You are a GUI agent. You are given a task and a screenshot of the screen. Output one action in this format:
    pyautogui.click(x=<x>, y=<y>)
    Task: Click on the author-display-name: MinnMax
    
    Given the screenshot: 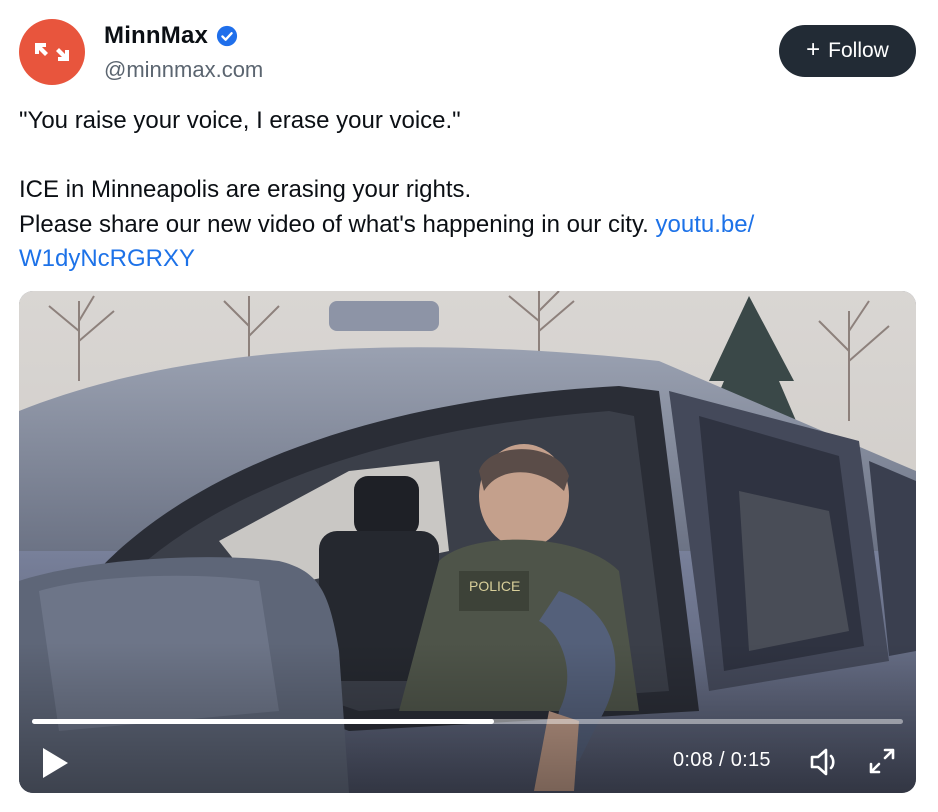 What is the action you would take?
    pyautogui.click(x=156, y=36)
    